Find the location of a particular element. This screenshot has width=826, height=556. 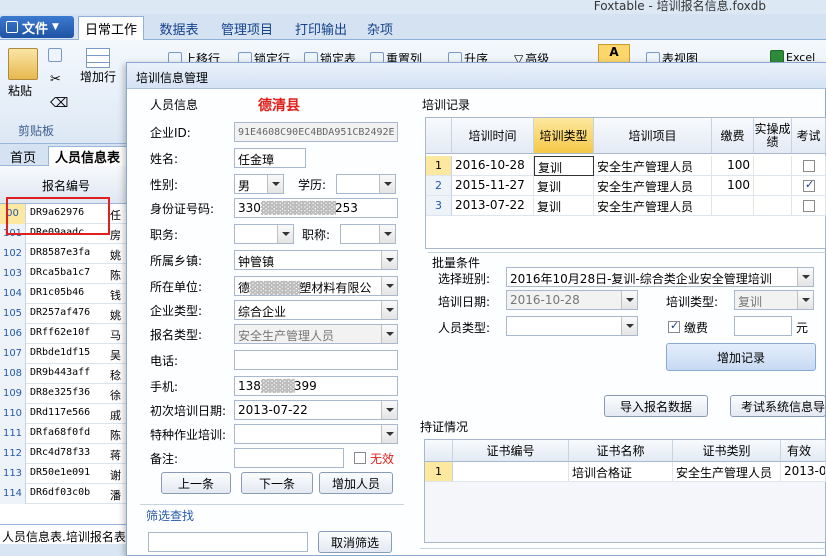

row-number: 3 is located at coordinates (439, 206).